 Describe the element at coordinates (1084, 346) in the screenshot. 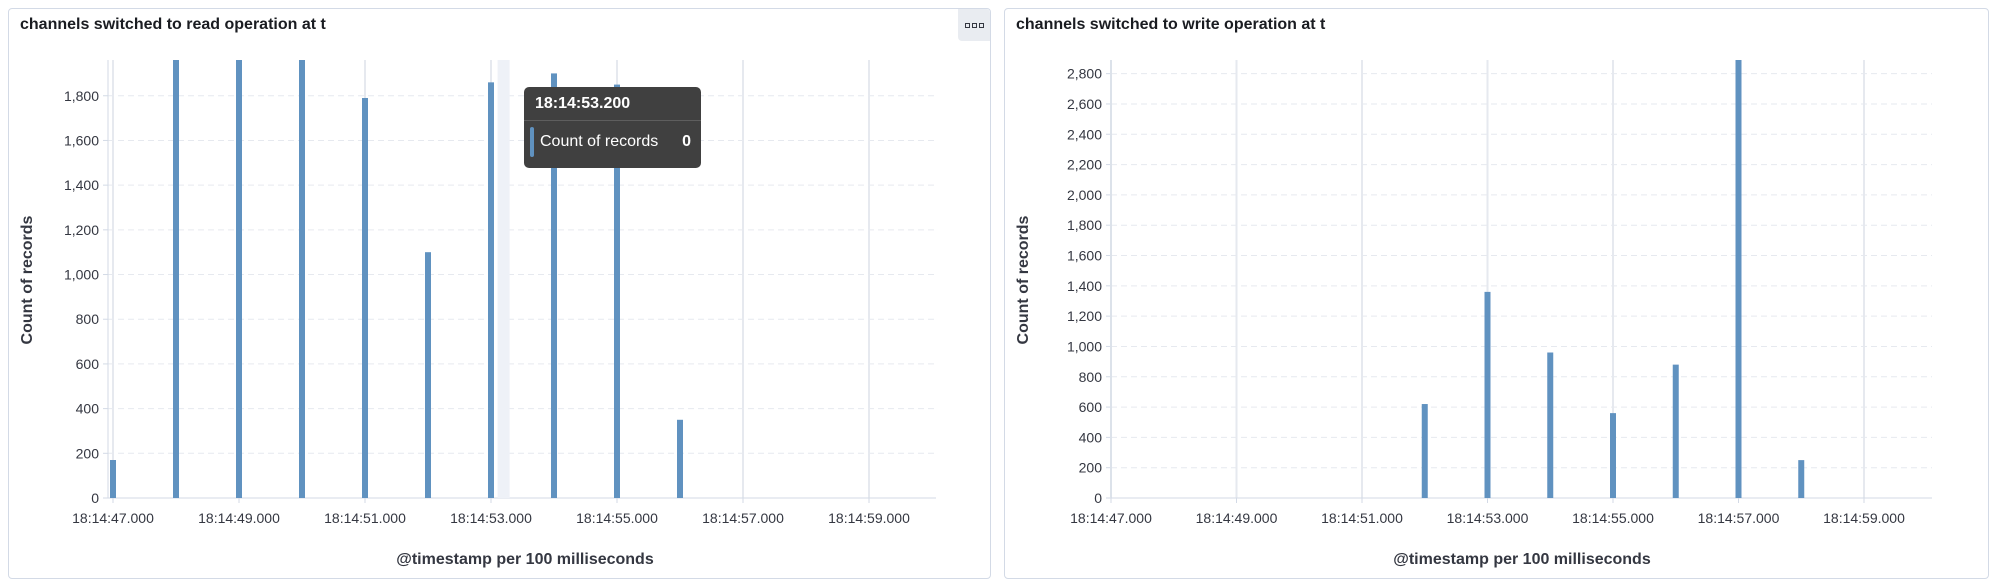

I see `y-tick-label: 1,000` at that location.